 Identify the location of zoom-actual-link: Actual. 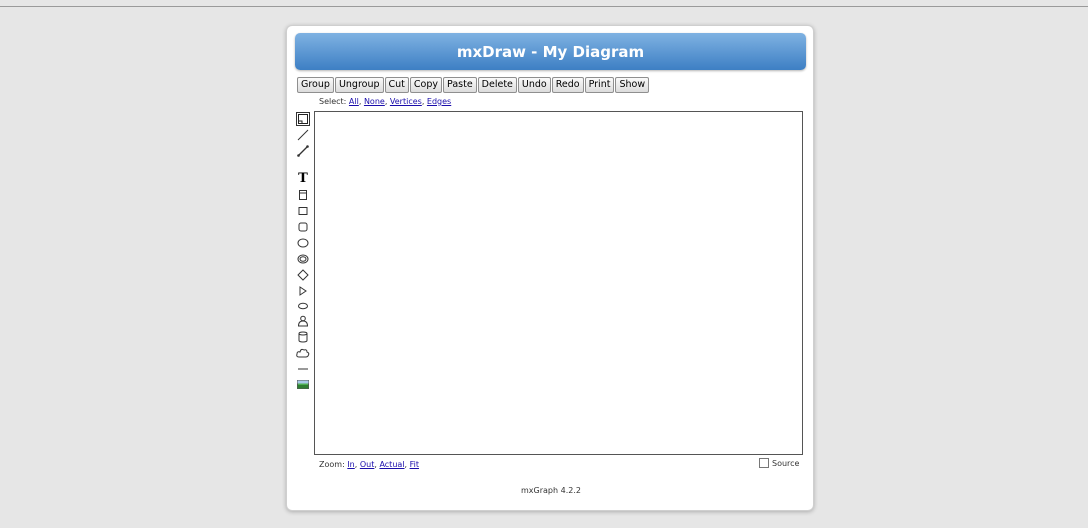
(391, 464).